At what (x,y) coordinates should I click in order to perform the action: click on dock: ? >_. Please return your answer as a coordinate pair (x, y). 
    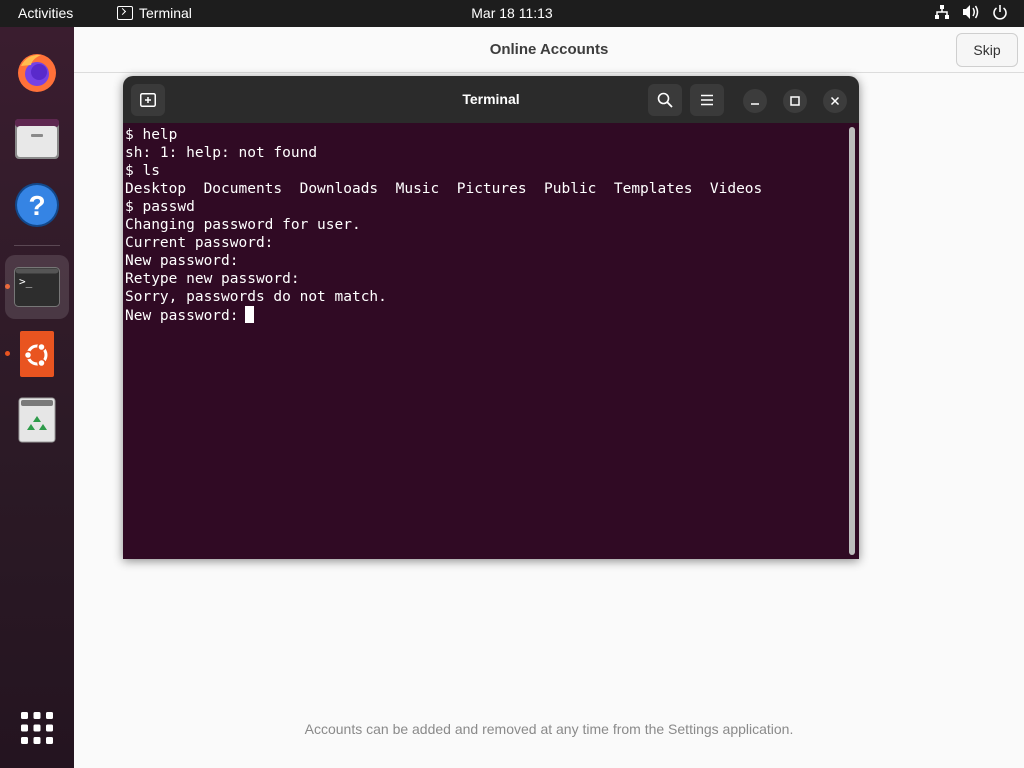
    Looking at the image, I should click on (37, 397).